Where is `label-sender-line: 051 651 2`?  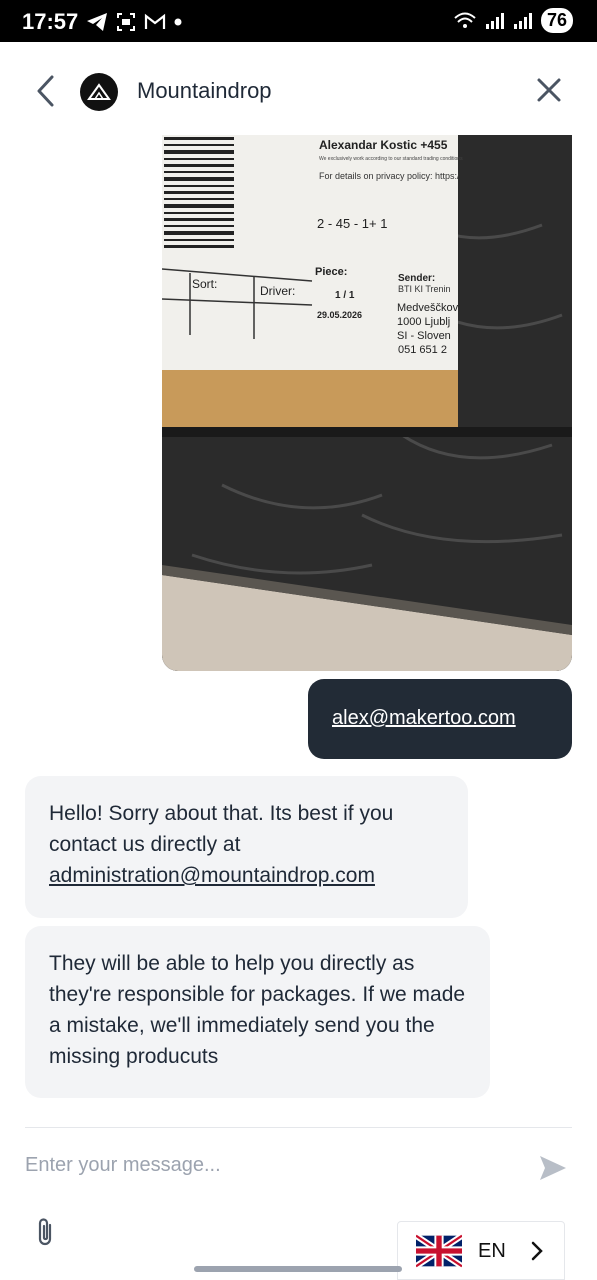 label-sender-line: 051 651 2 is located at coordinates (422, 350).